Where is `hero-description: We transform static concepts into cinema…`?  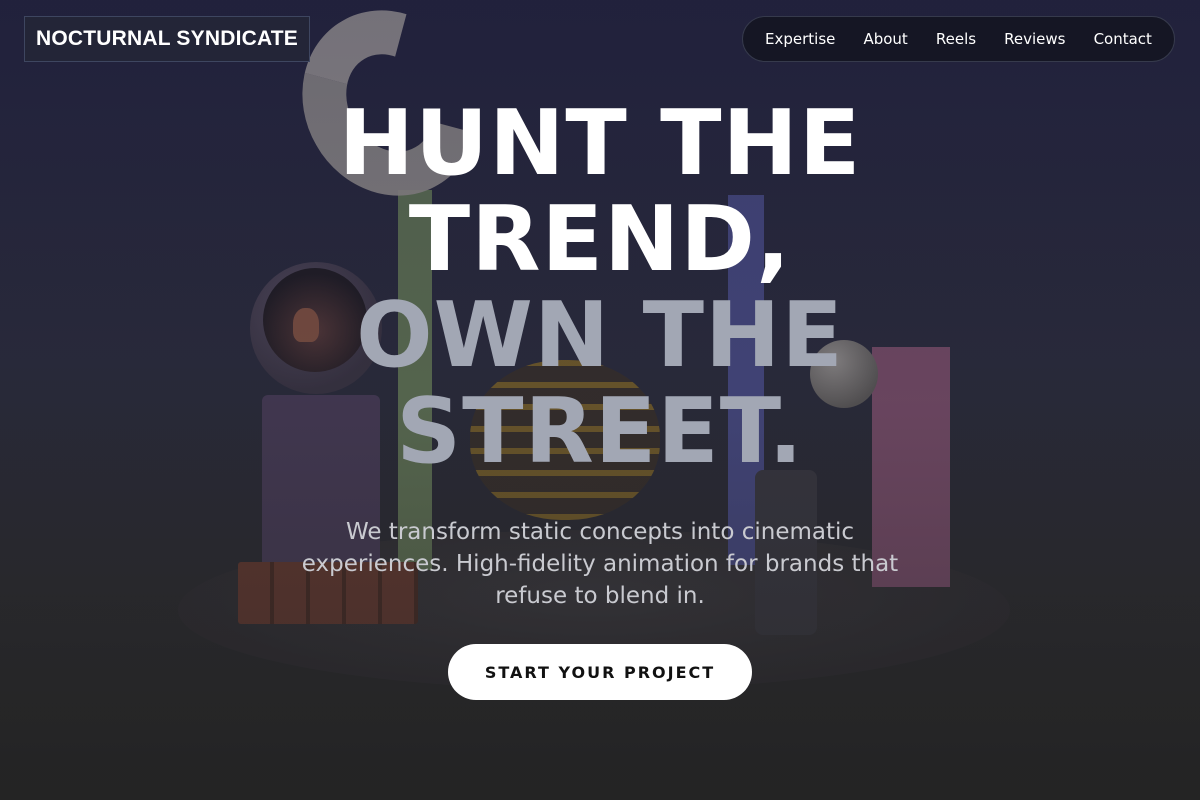 hero-description: We transform static concepts into cinema… is located at coordinates (600, 564).